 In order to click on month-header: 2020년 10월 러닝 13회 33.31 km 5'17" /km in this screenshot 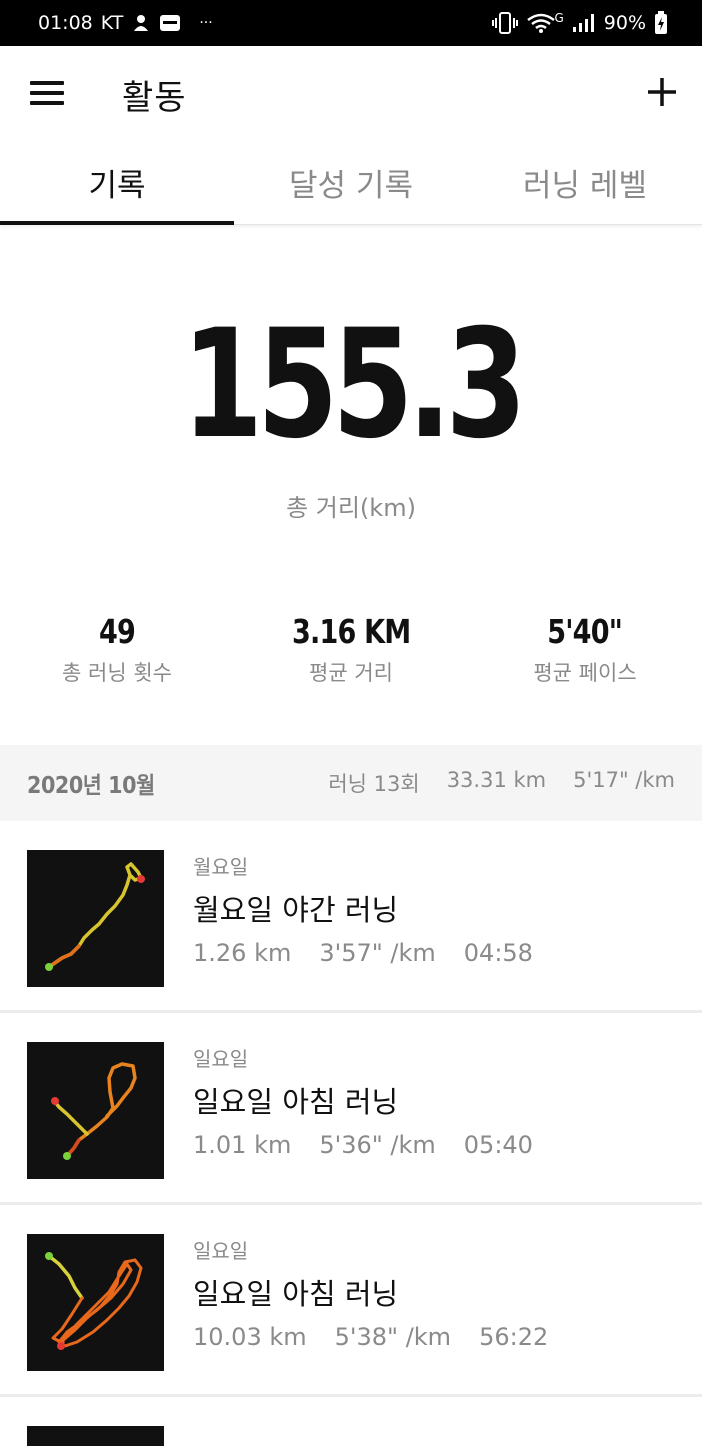, I will do `click(351, 783)`.